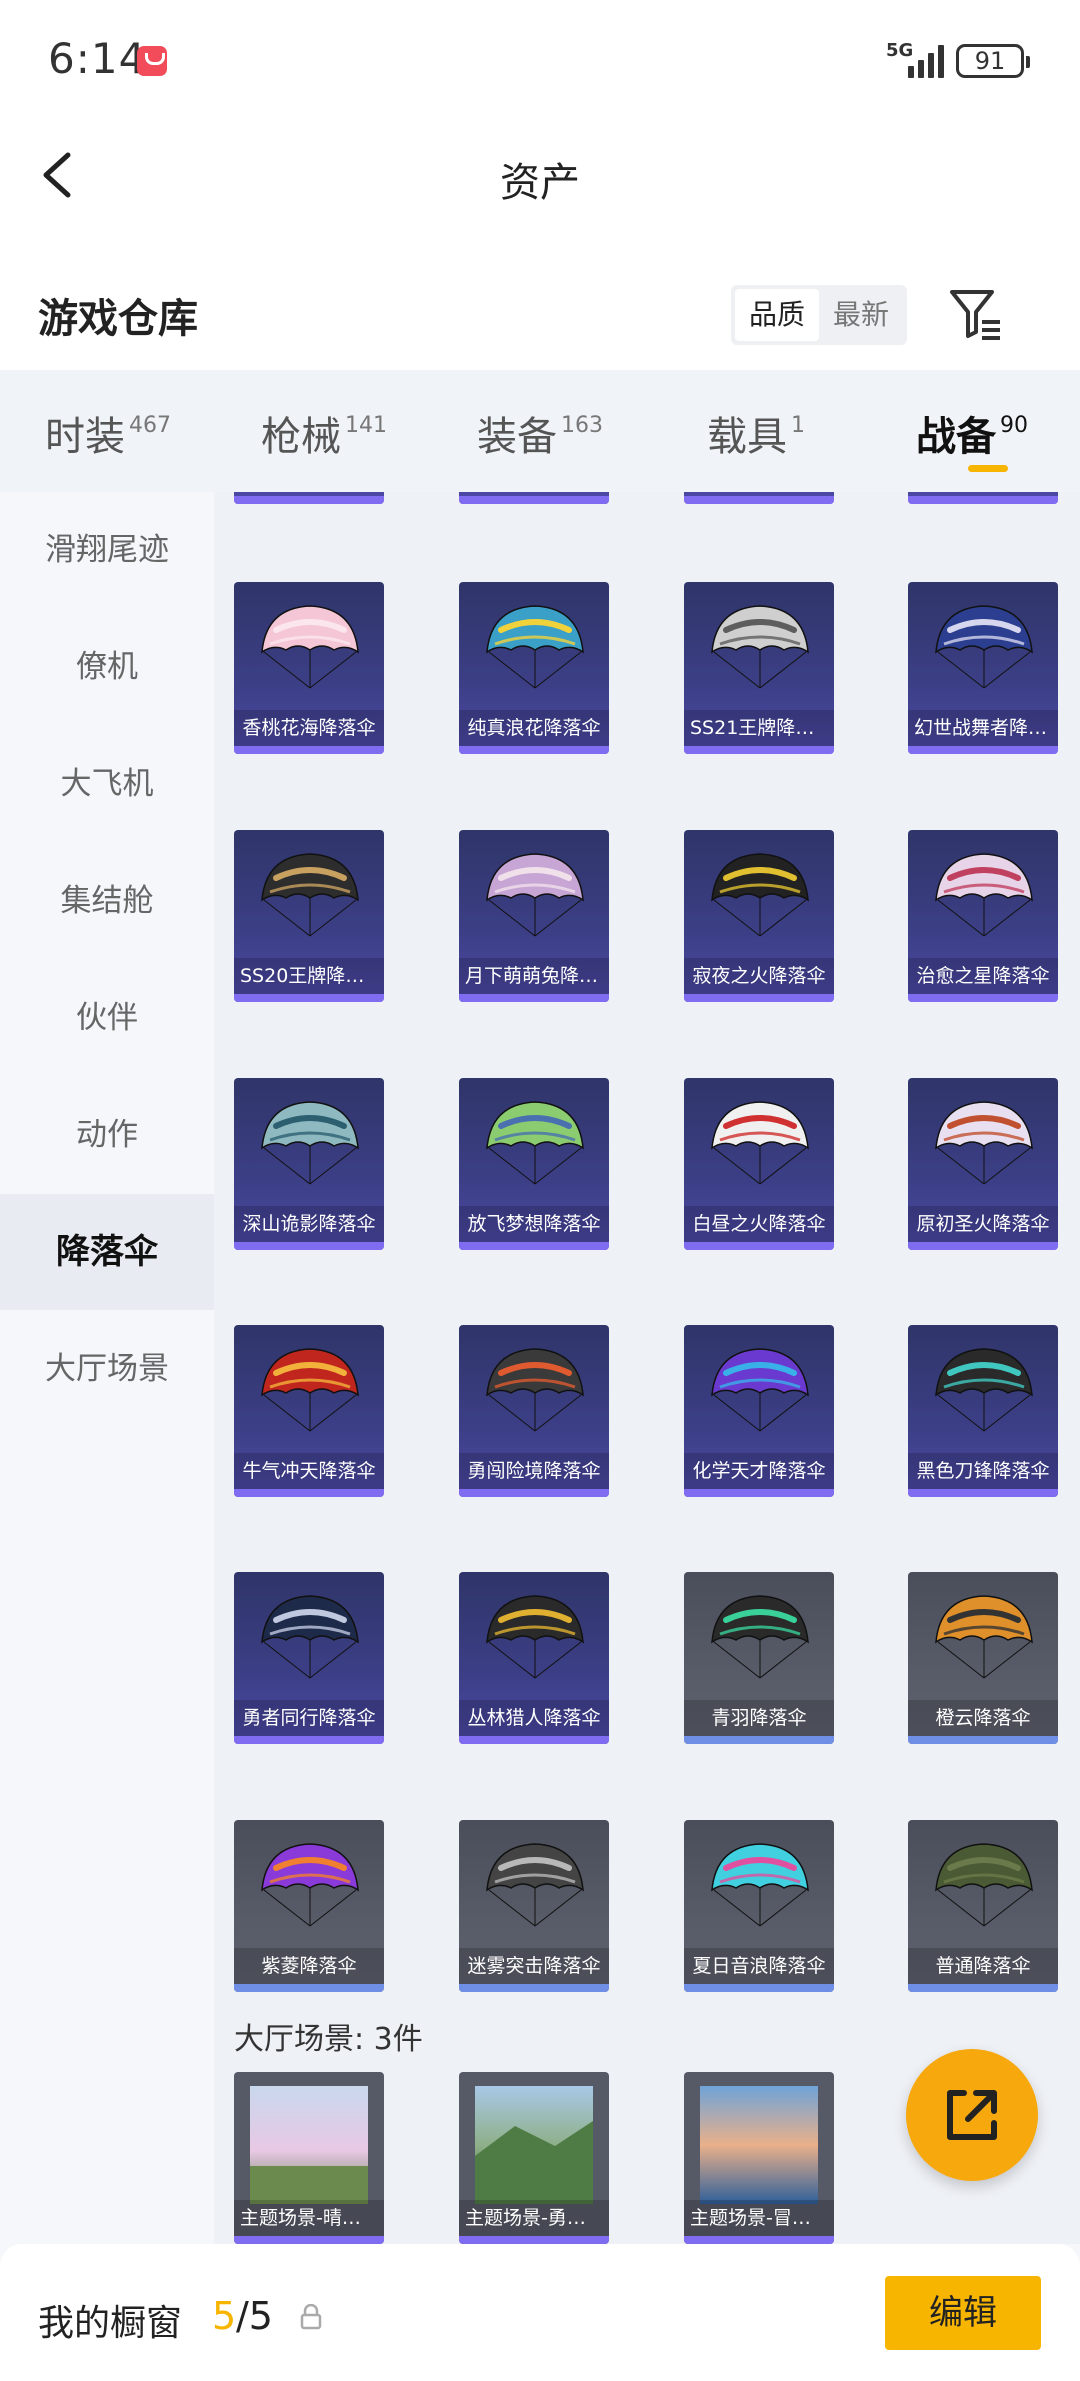 The width and height of the screenshot is (1080, 2381). What do you see at coordinates (107, 1369) in the screenshot?
I see `sidebar-item-lobby-scene: 大厅场景` at bounding box center [107, 1369].